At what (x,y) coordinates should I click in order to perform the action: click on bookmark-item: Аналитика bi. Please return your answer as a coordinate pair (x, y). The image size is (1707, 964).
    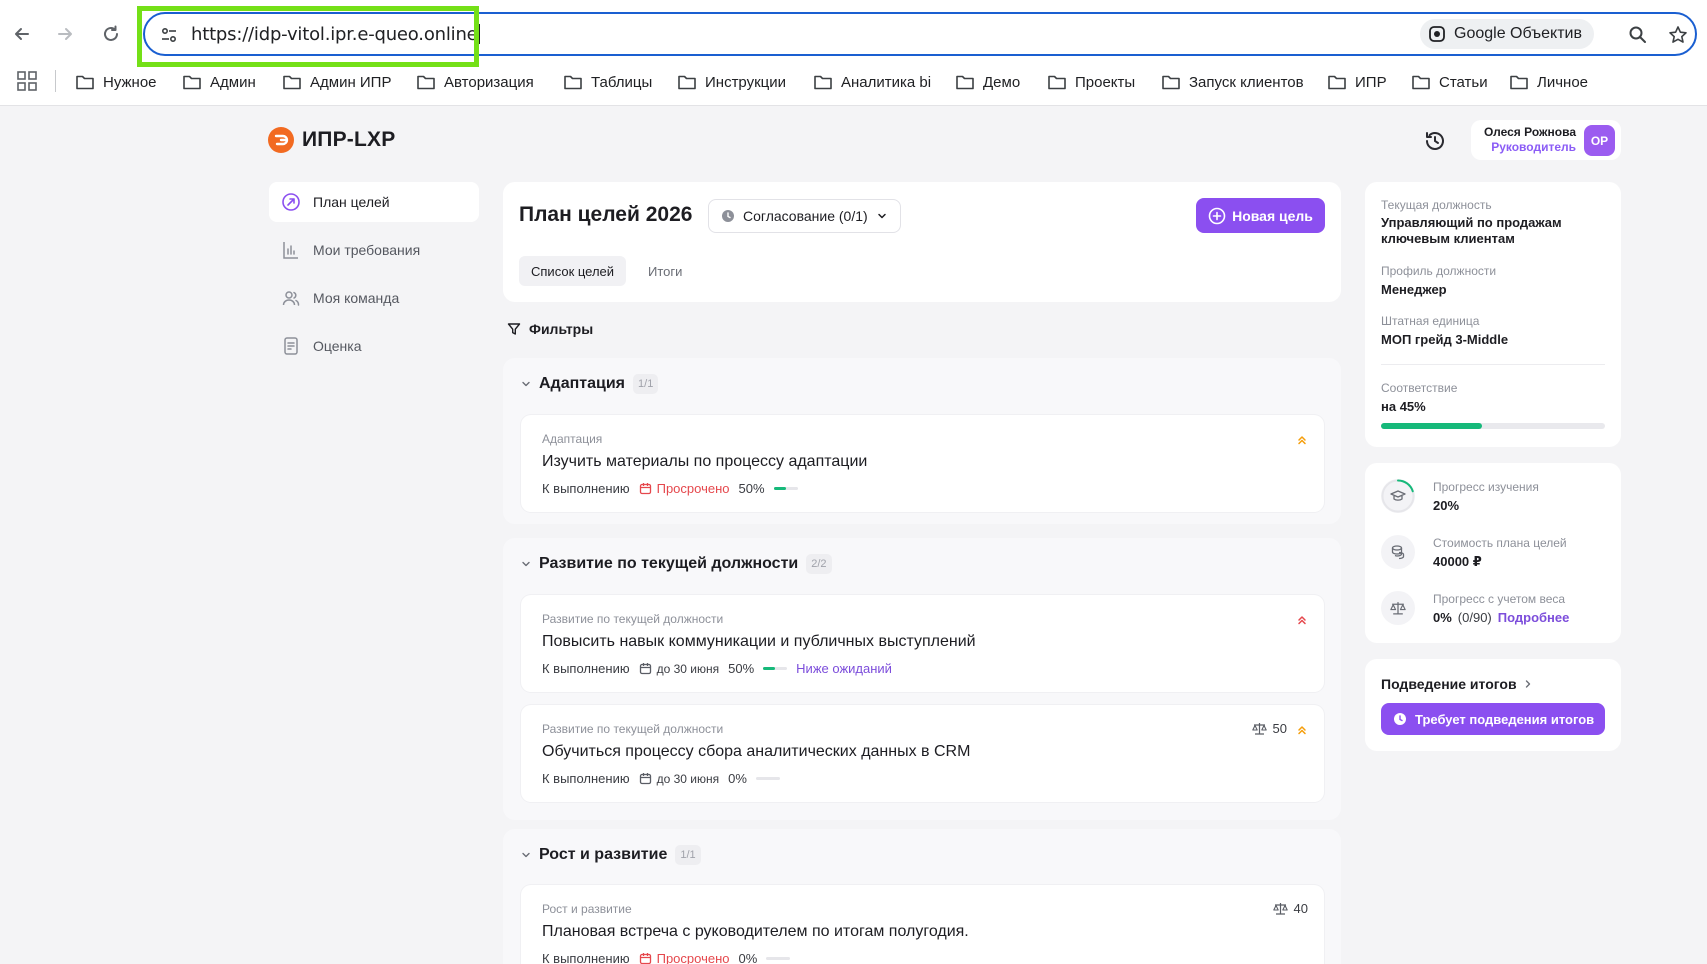
    Looking at the image, I should click on (872, 82).